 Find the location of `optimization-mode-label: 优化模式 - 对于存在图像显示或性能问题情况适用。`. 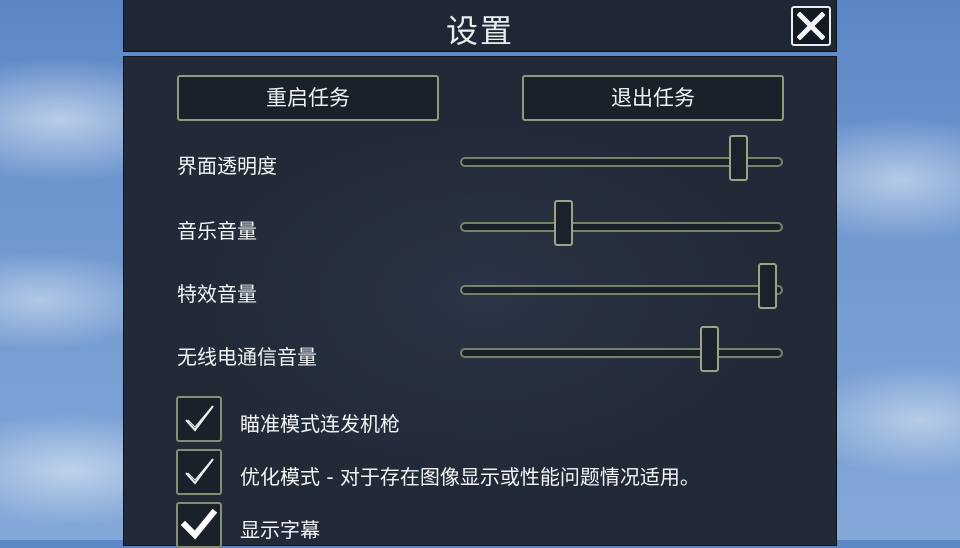

optimization-mode-label: 优化模式 - 对于存在图像显示或性能问题情况适用。 is located at coordinates (470, 477).